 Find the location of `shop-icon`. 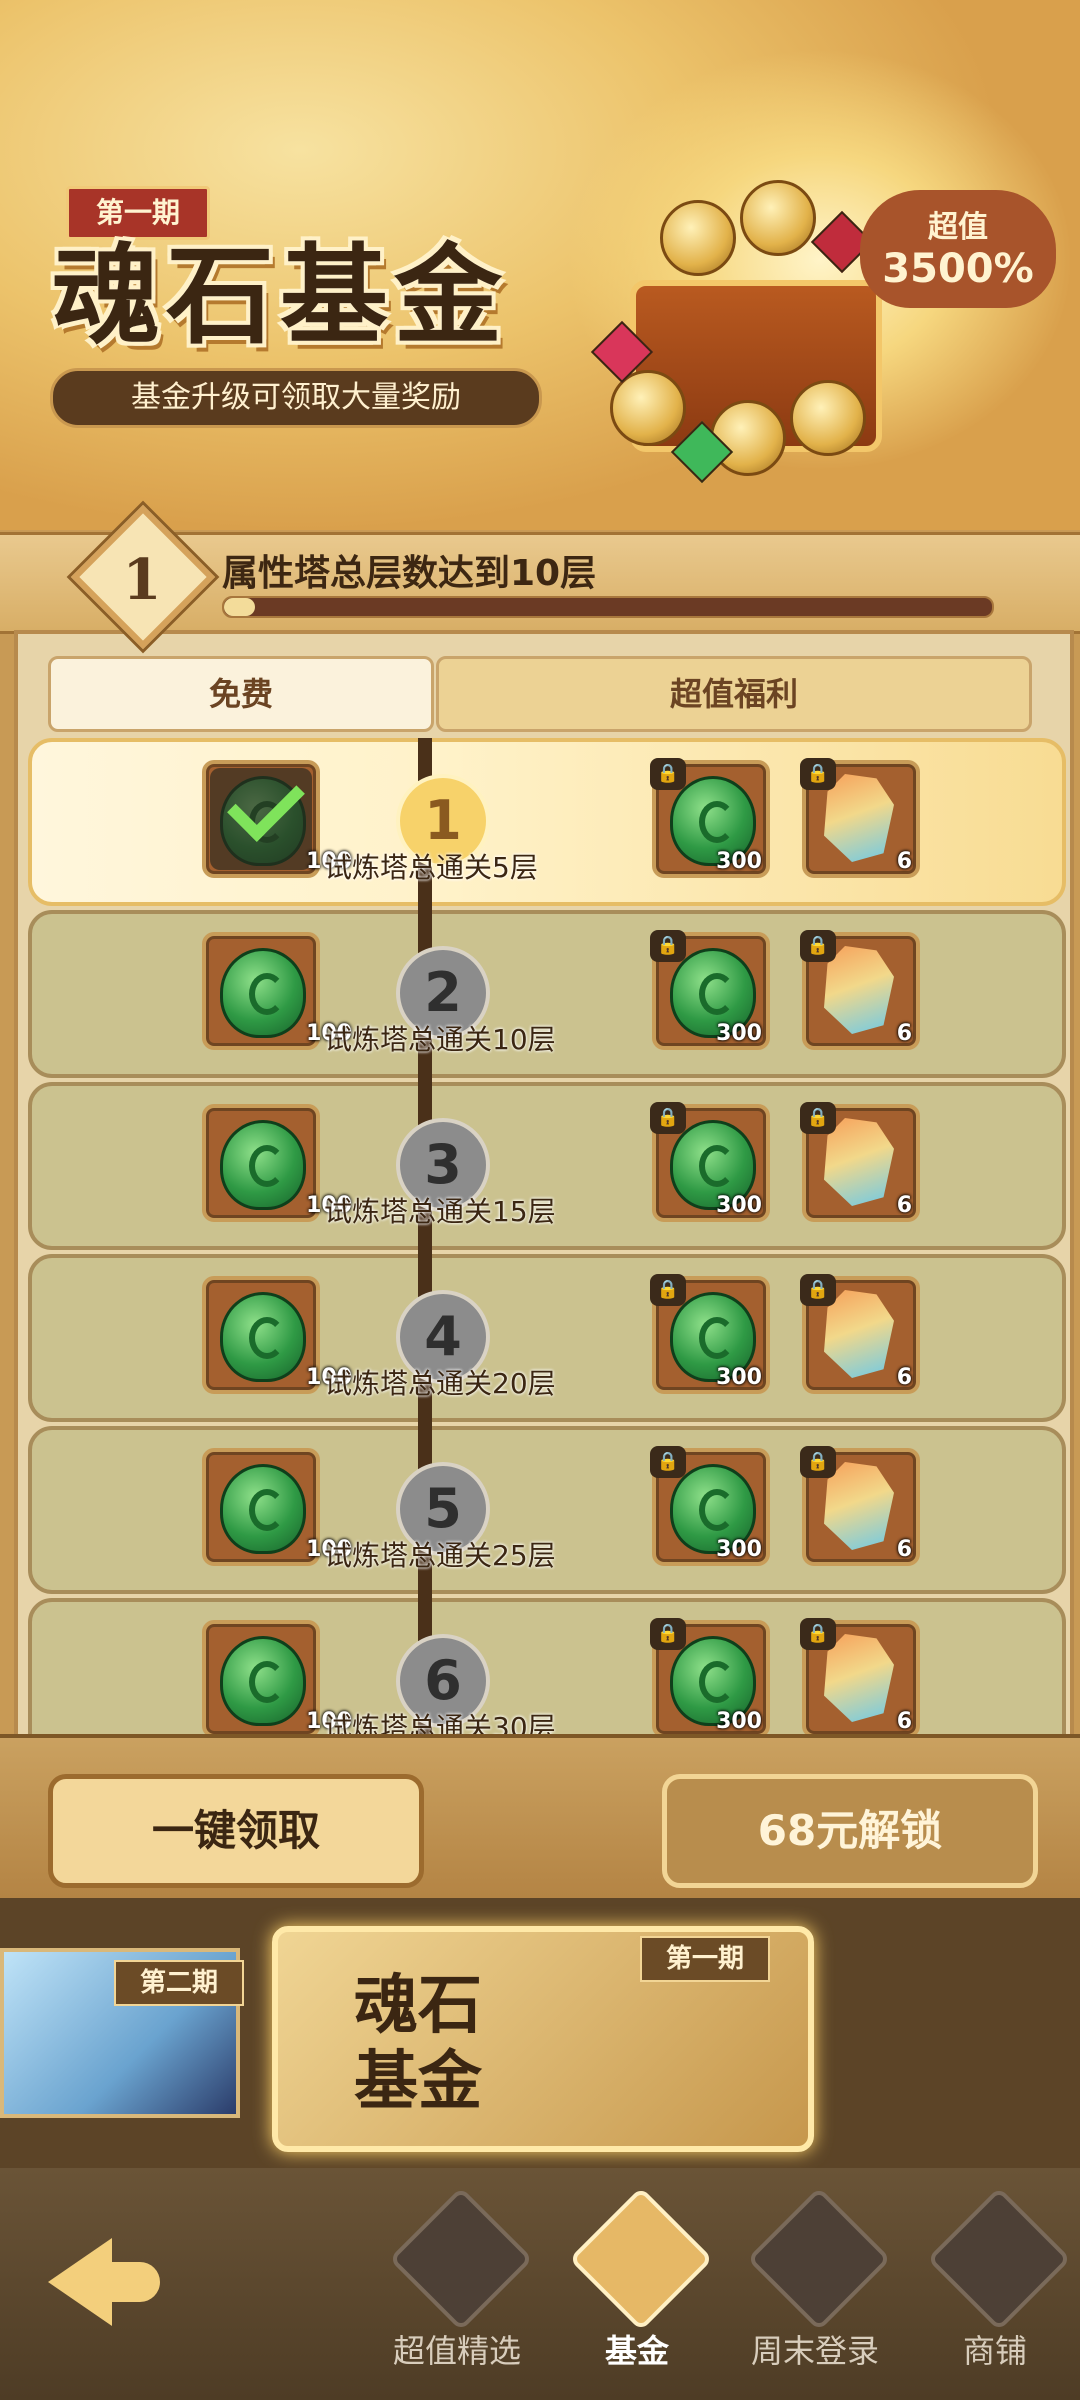

shop-icon is located at coordinates (999, 2259).